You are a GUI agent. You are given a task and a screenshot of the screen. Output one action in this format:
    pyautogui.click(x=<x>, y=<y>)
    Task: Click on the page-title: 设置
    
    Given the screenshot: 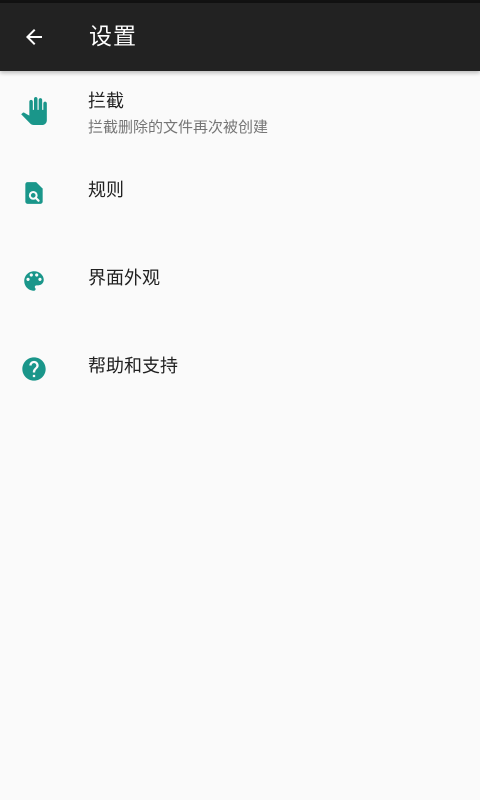 What is the action you would take?
    pyautogui.click(x=113, y=37)
    